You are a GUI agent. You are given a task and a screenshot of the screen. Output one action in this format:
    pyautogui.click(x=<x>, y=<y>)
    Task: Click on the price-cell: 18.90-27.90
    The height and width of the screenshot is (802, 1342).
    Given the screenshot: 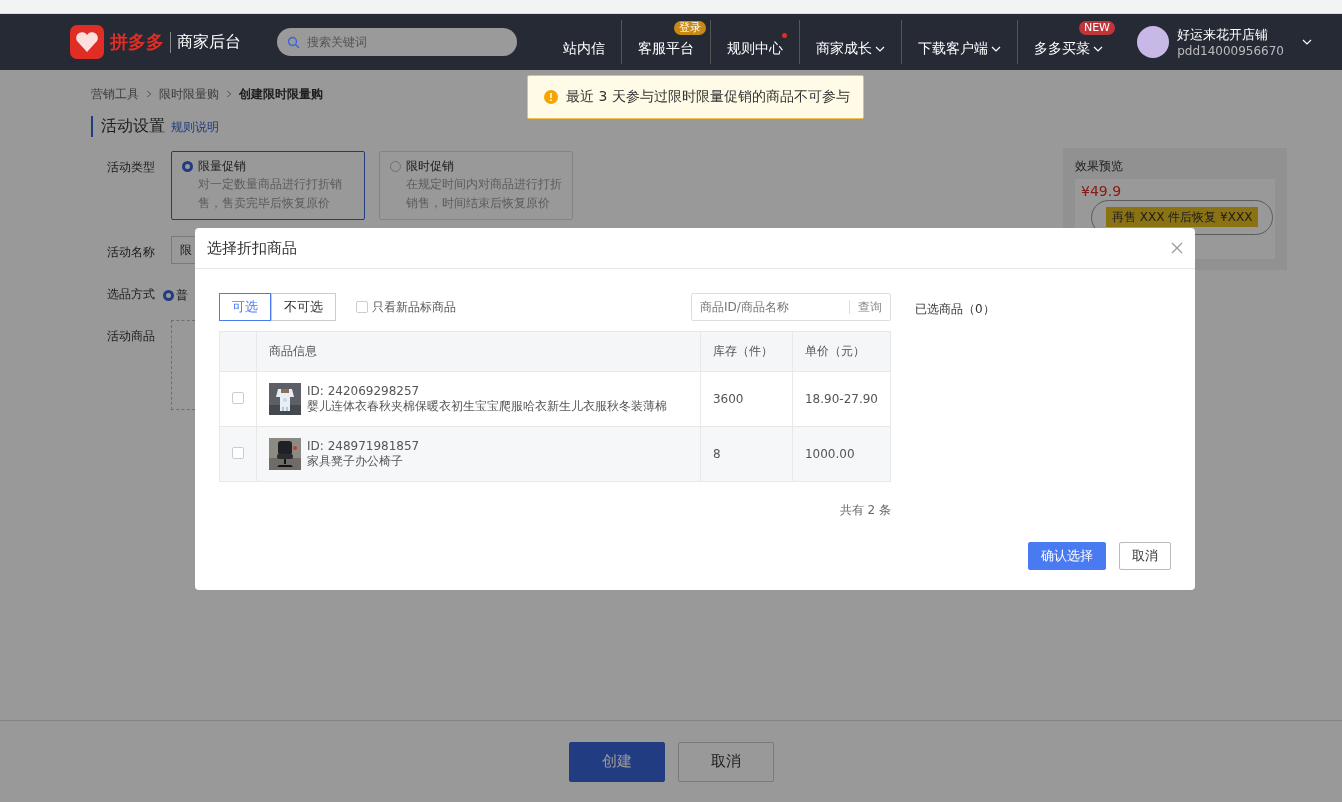 What is the action you would take?
    pyautogui.click(x=841, y=399)
    